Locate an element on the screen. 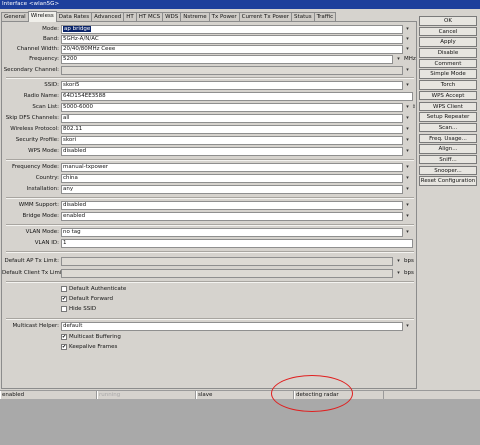  vlan-mode-row: VLAN Mode: no tag ▾ is located at coordinates (210, 232).